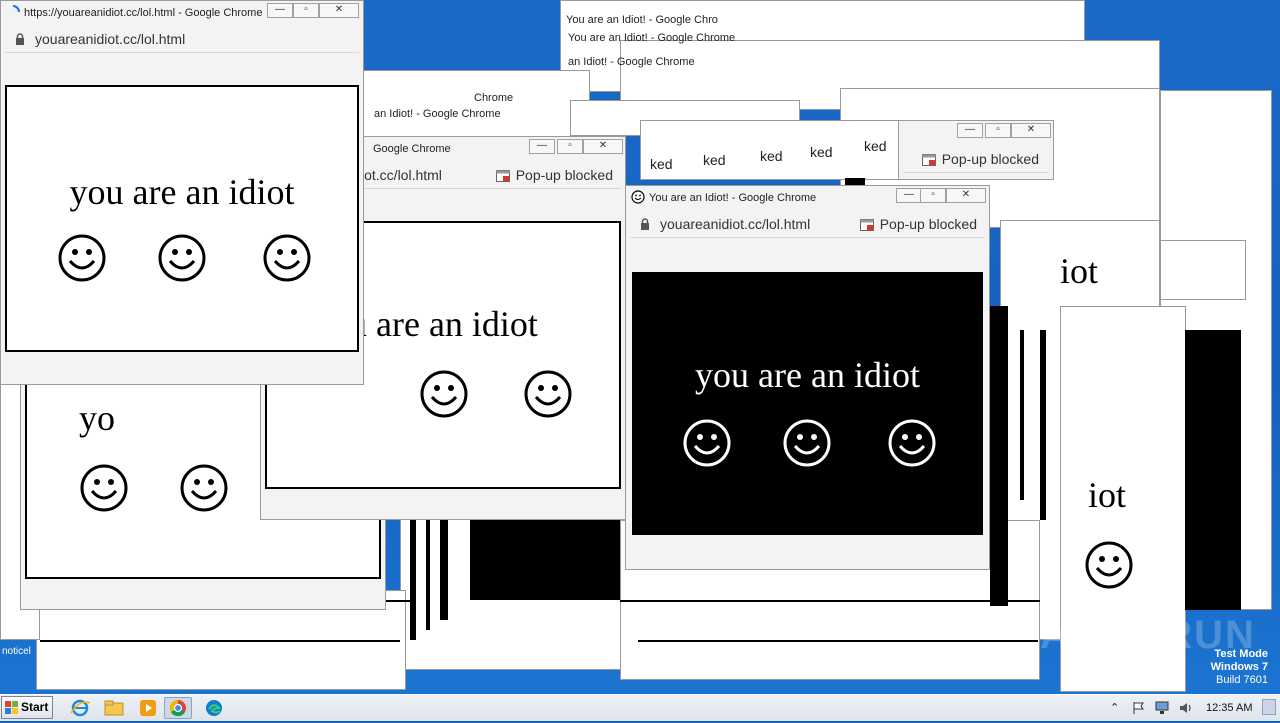 The width and height of the screenshot is (1280, 723). What do you see at coordinates (1269, 707) in the screenshot?
I see `show-desktop-button` at bounding box center [1269, 707].